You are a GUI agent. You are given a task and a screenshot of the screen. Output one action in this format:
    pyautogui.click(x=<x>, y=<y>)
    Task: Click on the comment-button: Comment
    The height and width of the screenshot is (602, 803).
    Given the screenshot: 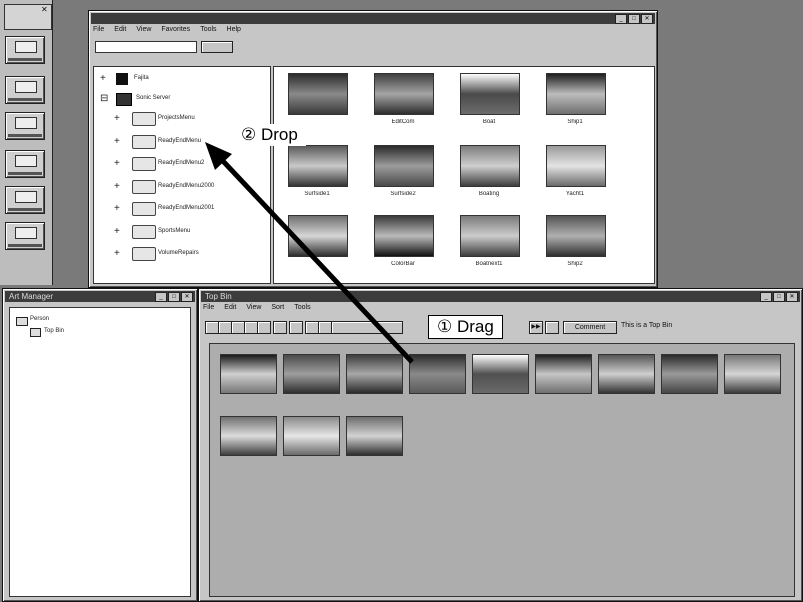 What is the action you would take?
    pyautogui.click(x=590, y=327)
    